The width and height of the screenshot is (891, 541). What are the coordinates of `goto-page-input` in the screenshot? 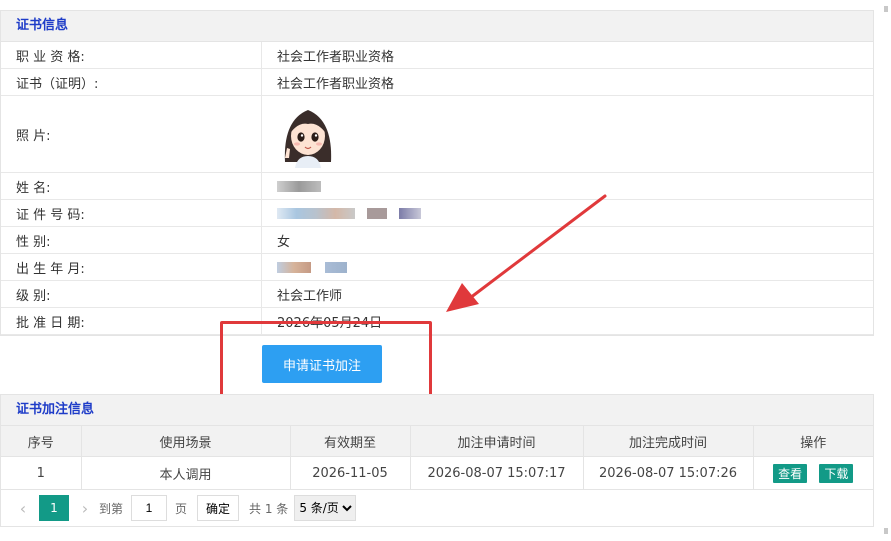 It's located at (149, 508).